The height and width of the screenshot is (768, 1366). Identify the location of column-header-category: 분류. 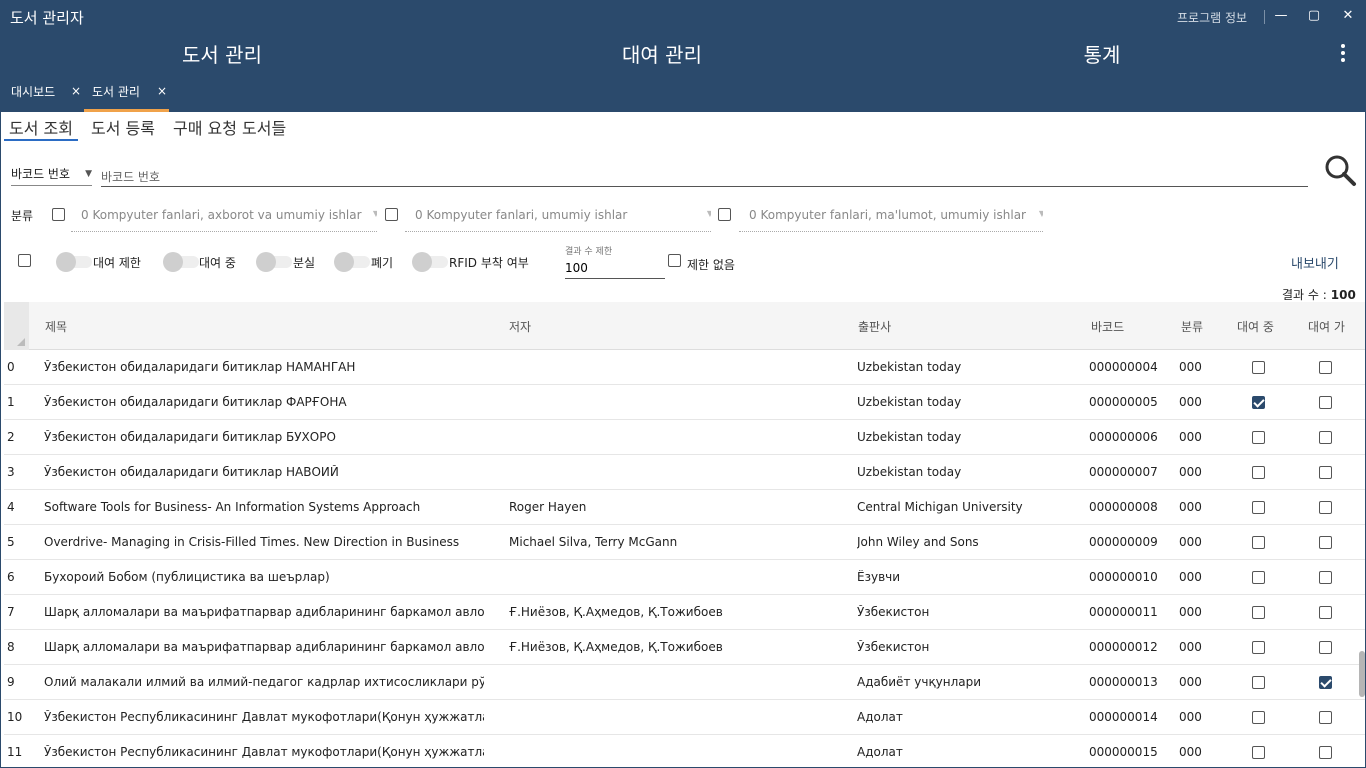
(1192, 326).